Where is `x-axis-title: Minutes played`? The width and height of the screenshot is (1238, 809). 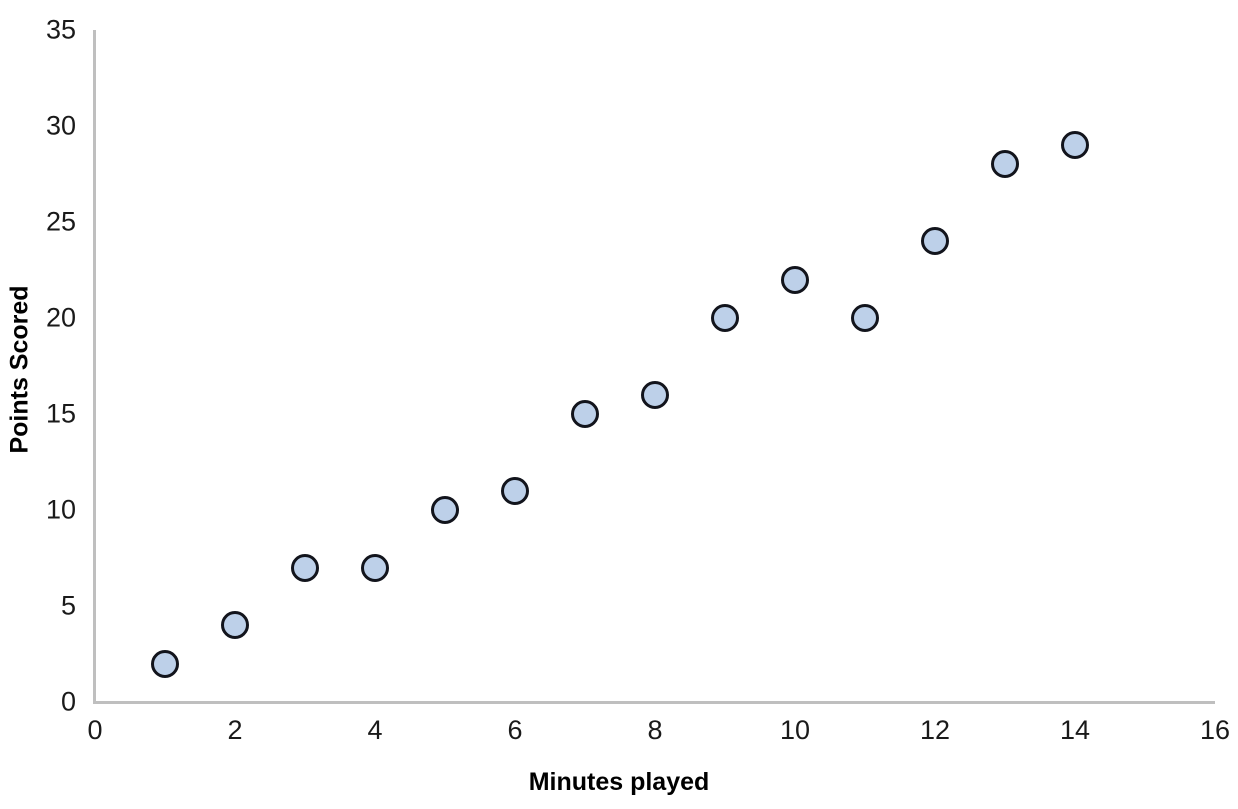
x-axis-title: Minutes played is located at coordinates (619, 782).